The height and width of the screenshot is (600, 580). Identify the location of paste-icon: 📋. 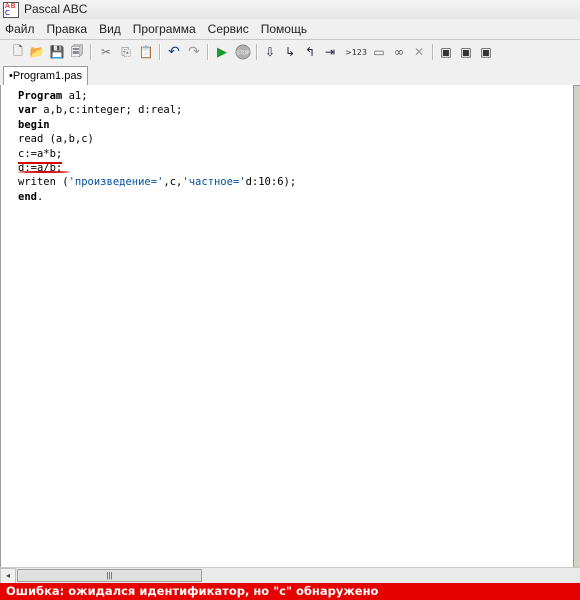
(146, 52).